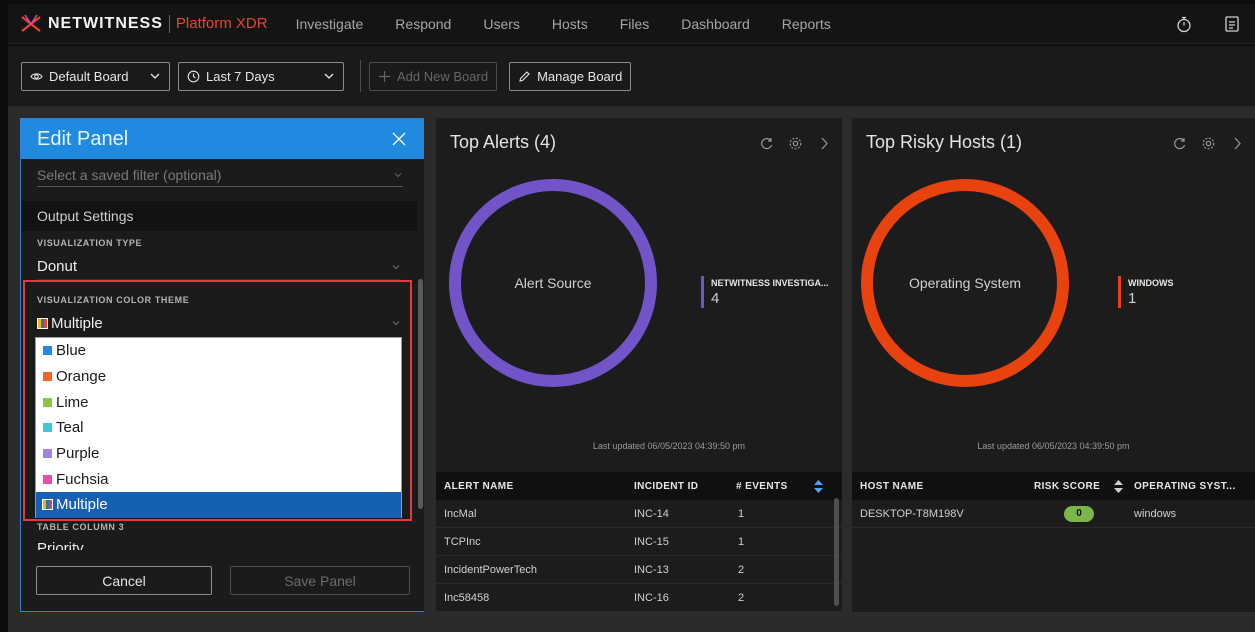  I want to click on table-row: Inc58458 INC-16 2, so click(639, 598).